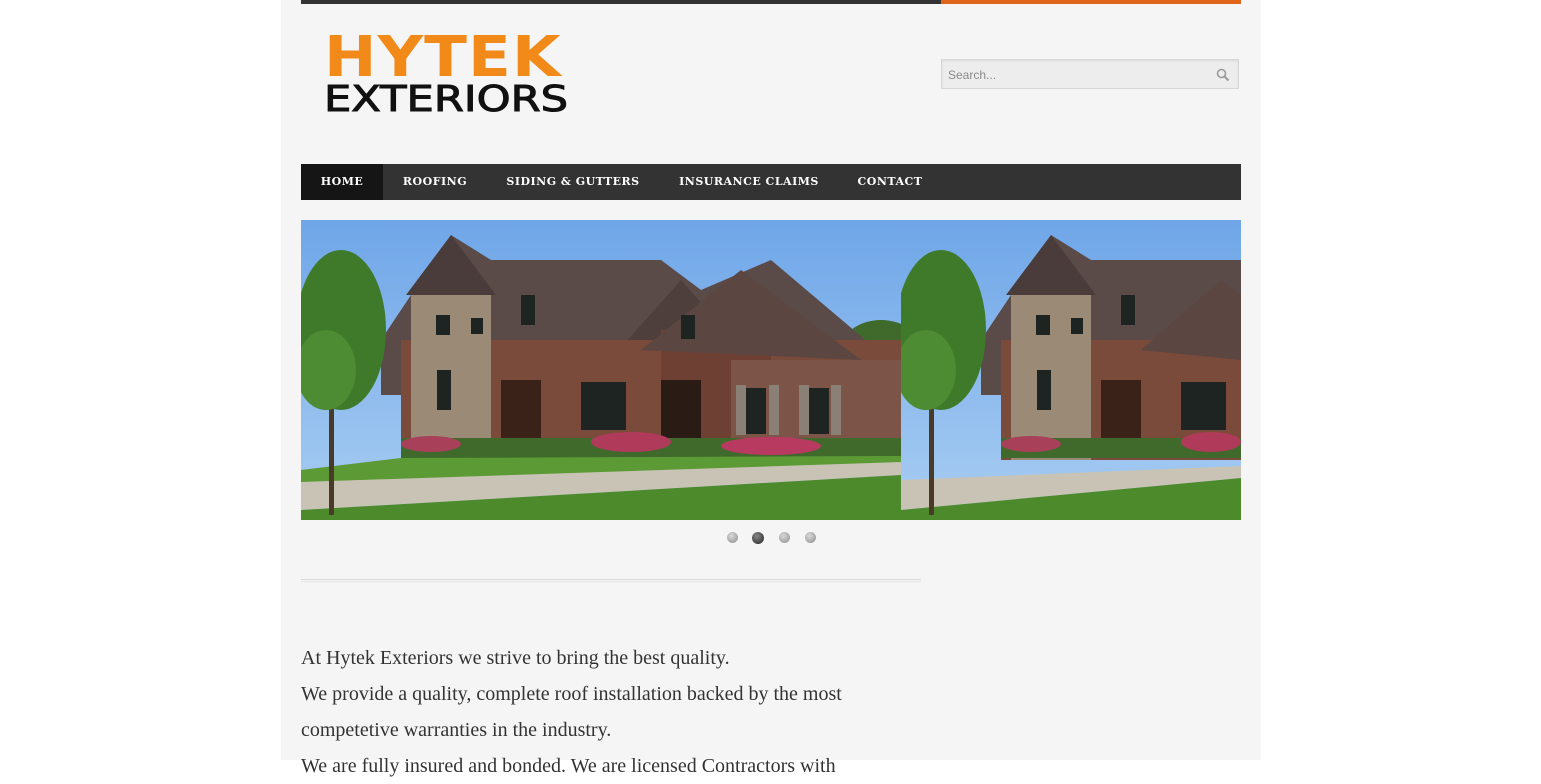 This screenshot has height=784, width=1541. I want to click on content-divider, so click(611, 580).